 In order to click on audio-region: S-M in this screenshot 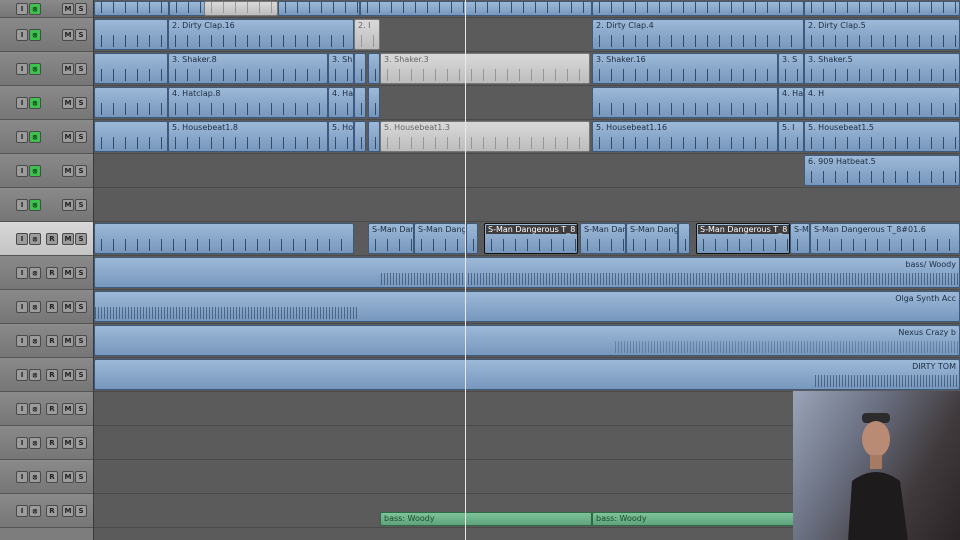, I will do `click(800, 238)`.